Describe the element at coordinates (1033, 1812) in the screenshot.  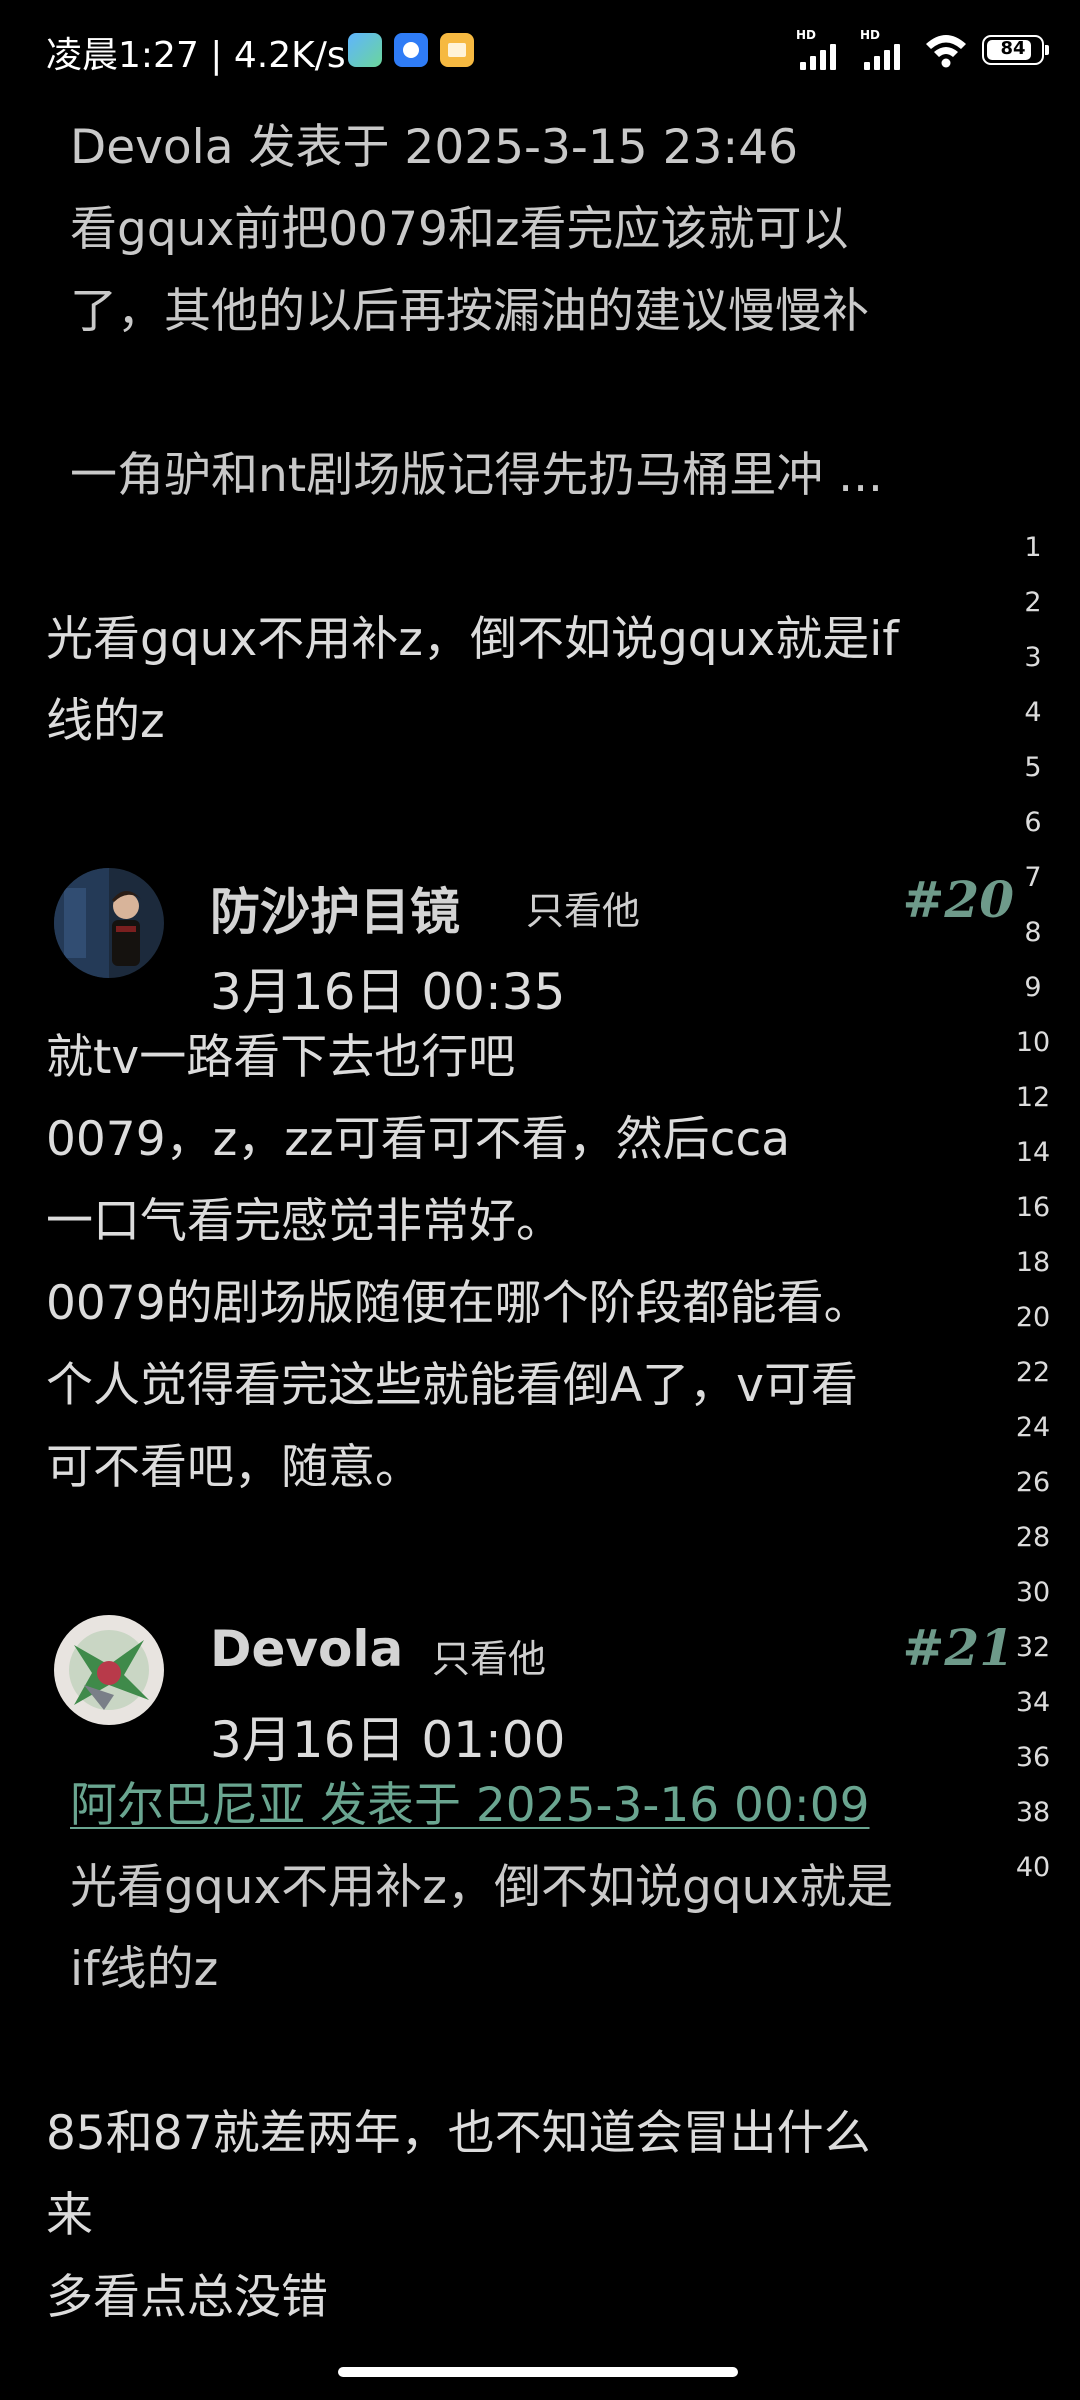
I see `page-index-item: 38` at that location.